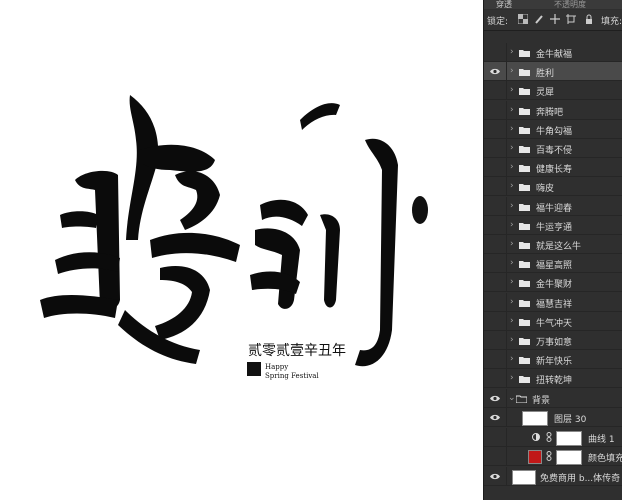  Describe the element at coordinates (553, 52) in the screenshot. I see `layer-row: › 金牛献福` at that location.